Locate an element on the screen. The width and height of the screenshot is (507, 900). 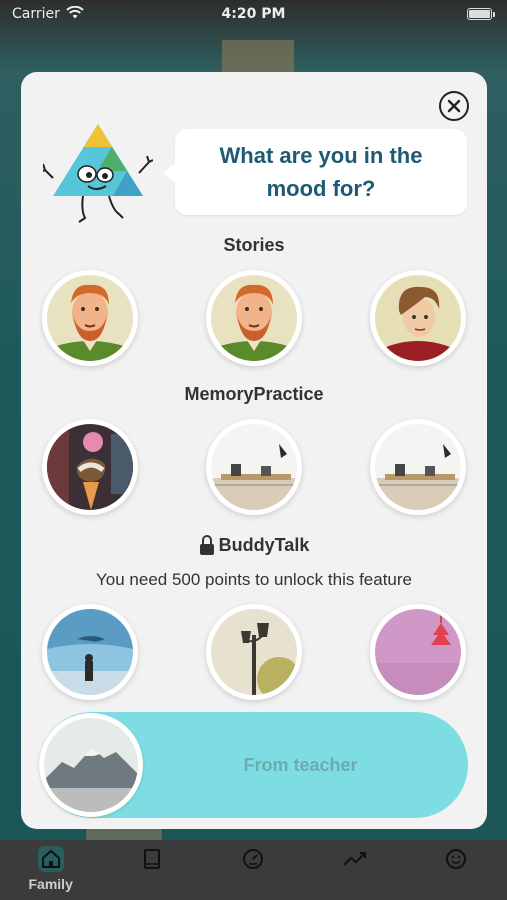
status-bar: Carrier 4:20 PM is located at coordinates (253, 14).